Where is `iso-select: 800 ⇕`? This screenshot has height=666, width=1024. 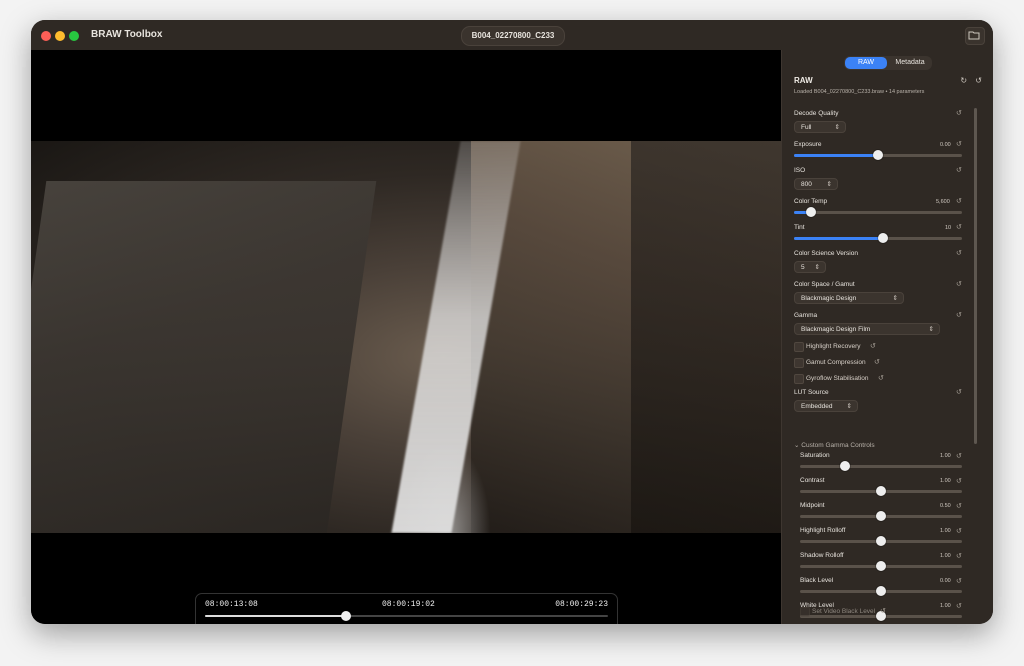
iso-select: 800 ⇕ is located at coordinates (816, 184).